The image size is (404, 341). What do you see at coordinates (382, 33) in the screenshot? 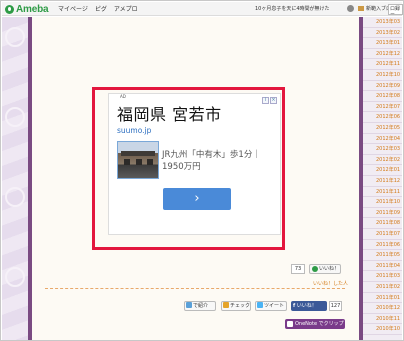
I see `archive-month-link: 2013年02` at bounding box center [382, 33].